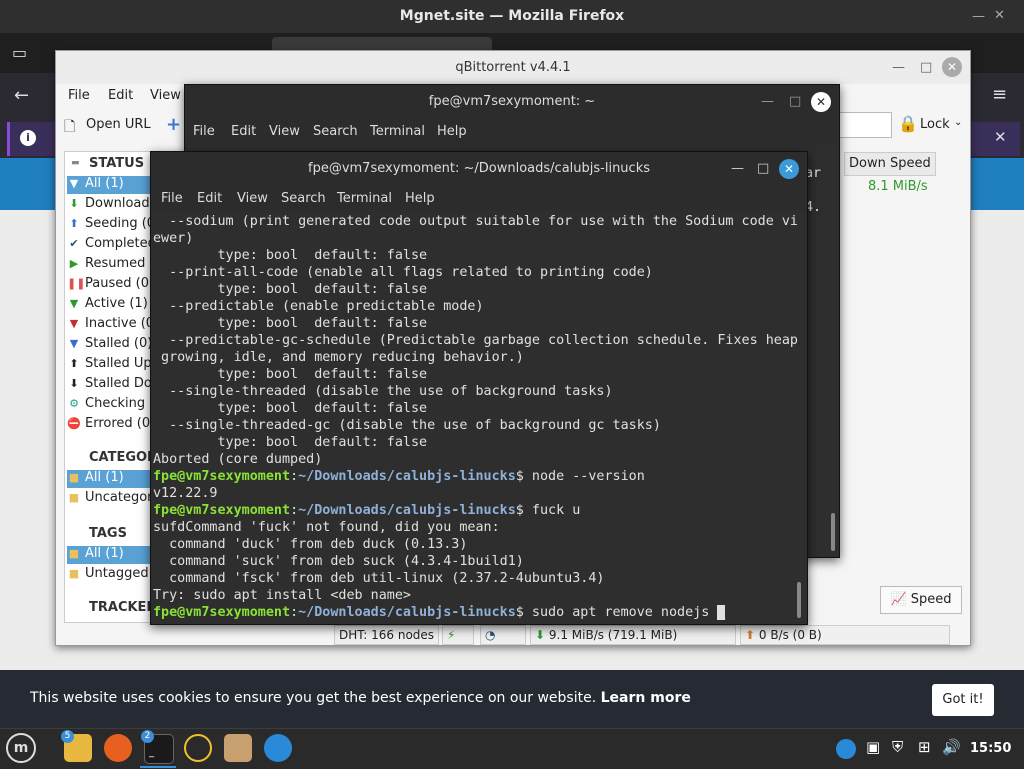  Describe the element at coordinates (646, 698) in the screenshot. I see `learn-more-link: Learn more` at that location.